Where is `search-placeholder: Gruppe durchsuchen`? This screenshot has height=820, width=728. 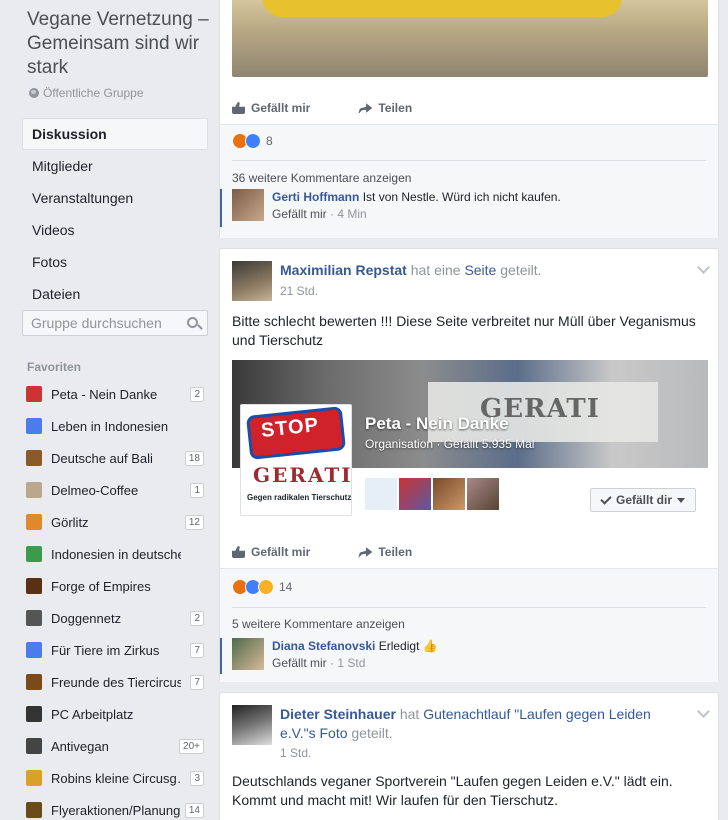
search-placeholder: Gruppe durchsuchen is located at coordinates (96, 323).